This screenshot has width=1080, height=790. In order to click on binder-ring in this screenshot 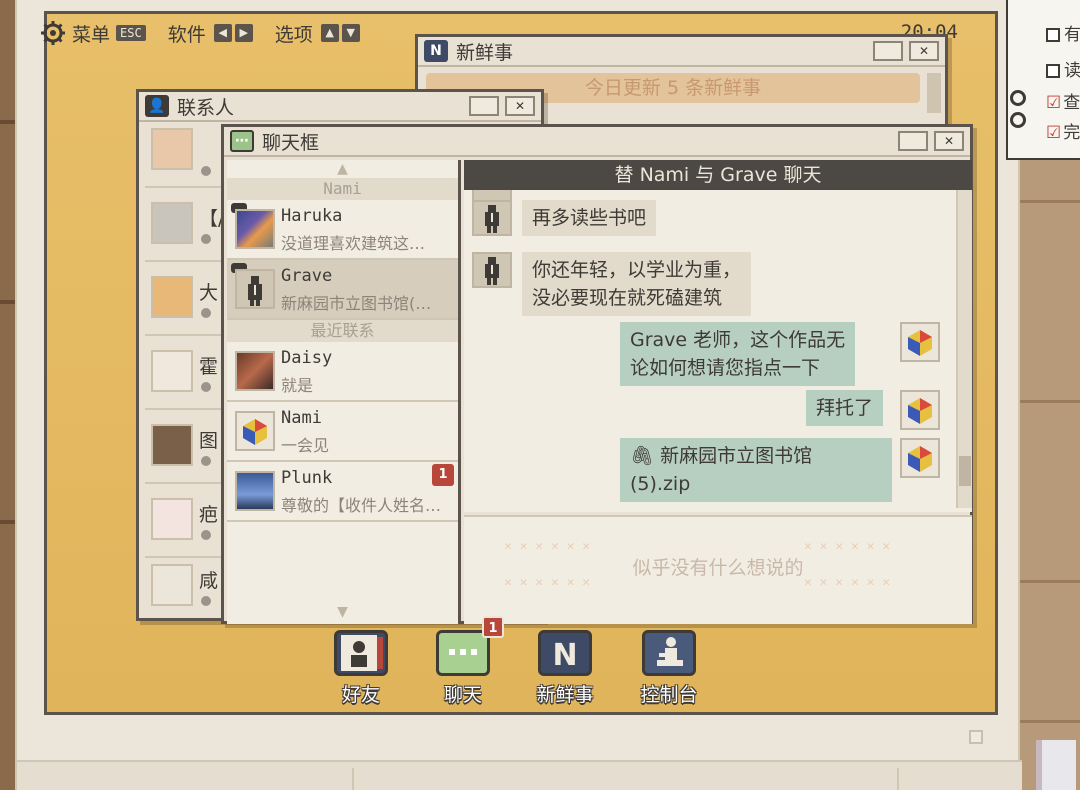, I will do `click(1018, 98)`.